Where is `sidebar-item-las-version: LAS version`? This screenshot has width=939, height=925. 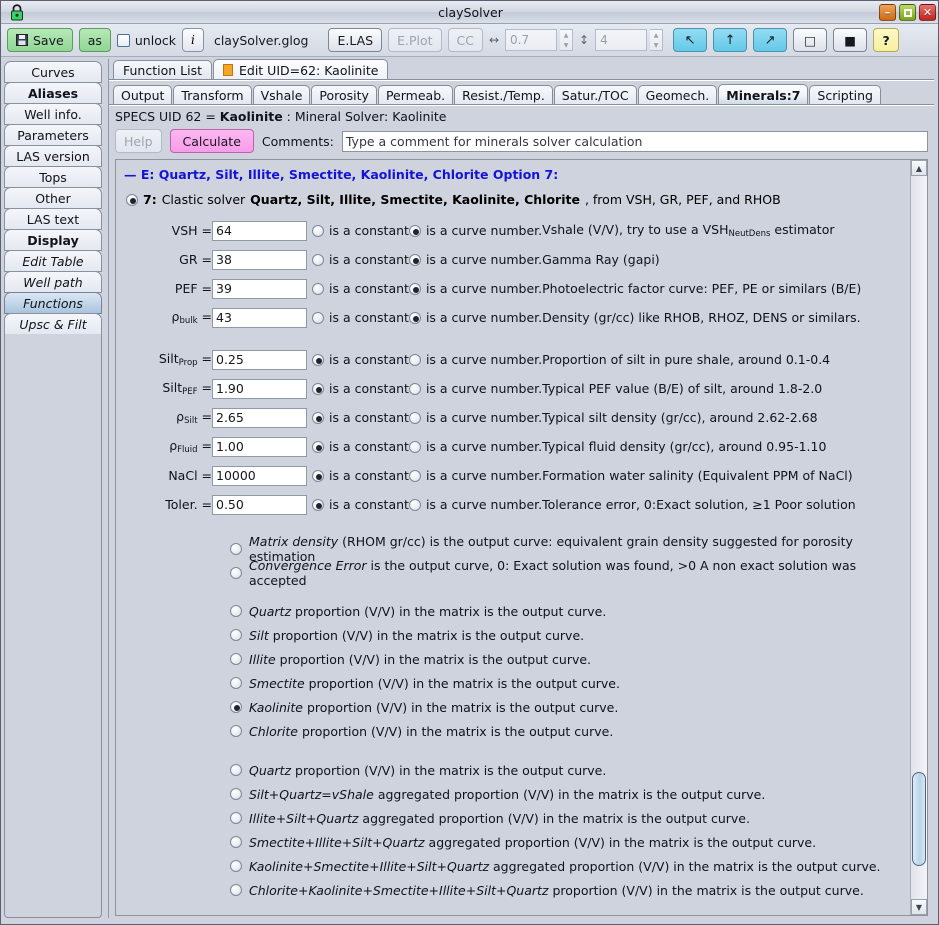
sidebar-item-las-version: LAS version is located at coordinates (53, 156).